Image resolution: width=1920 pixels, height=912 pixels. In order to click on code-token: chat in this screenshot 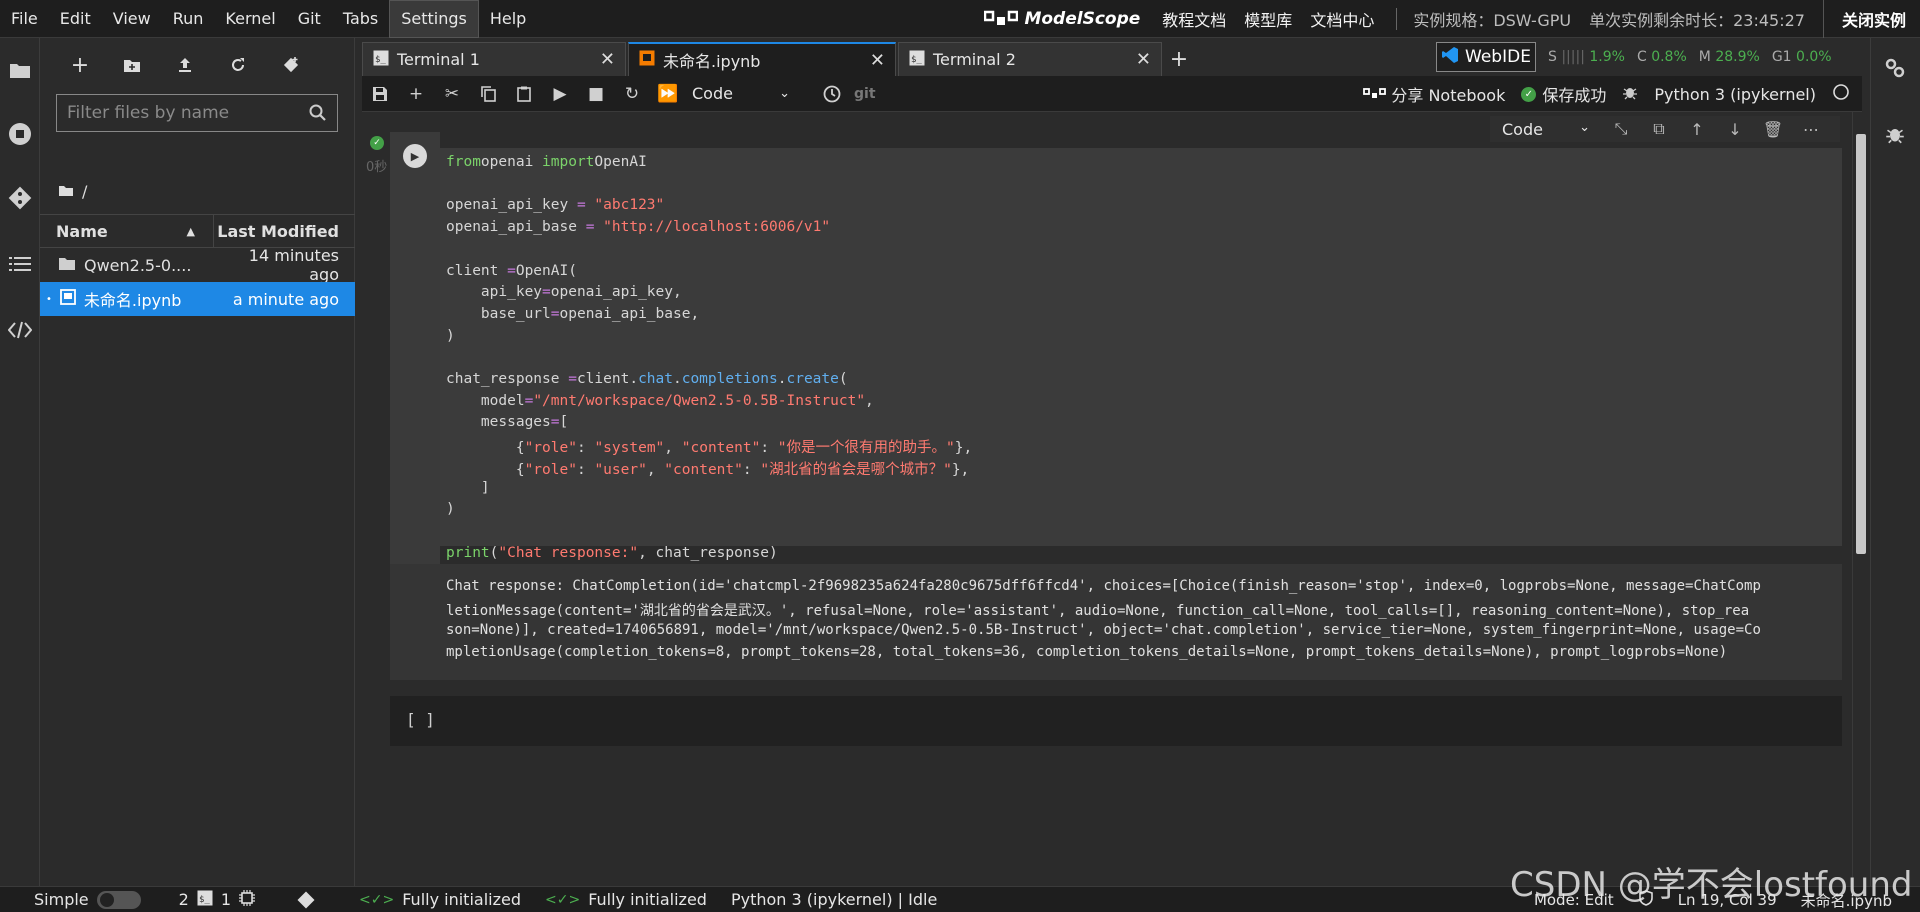, I will do `click(655, 379)`.